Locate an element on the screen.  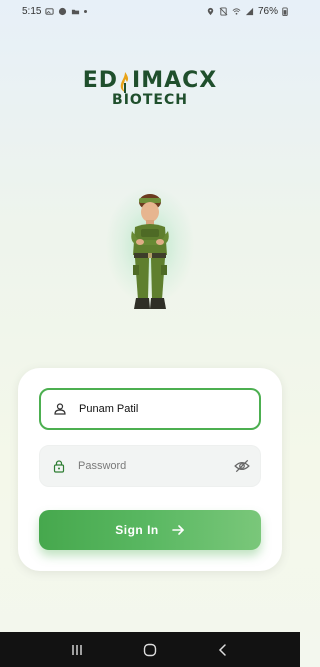
gallery-icon is located at coordinates (50, 11).